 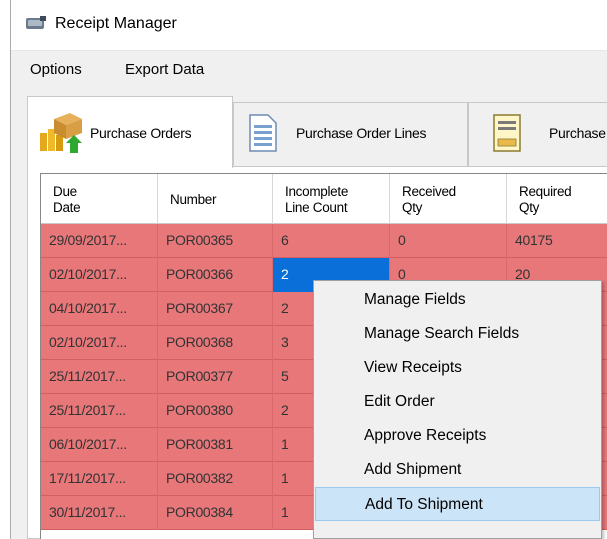 I want to click on app-icon, so click(x=36, y=22).